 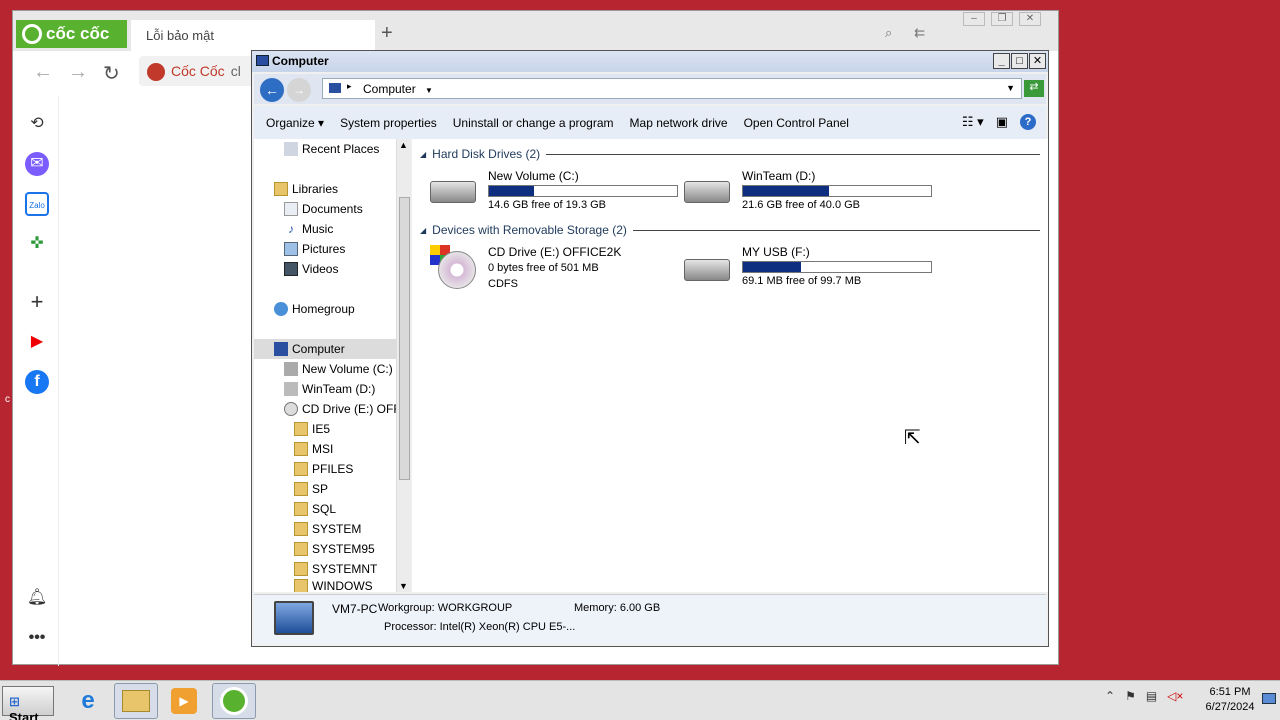 What do you see at coordinates (325, 509) in the screenshot?
I see `nav-folder: SQL` at bounding box center [325, 509].